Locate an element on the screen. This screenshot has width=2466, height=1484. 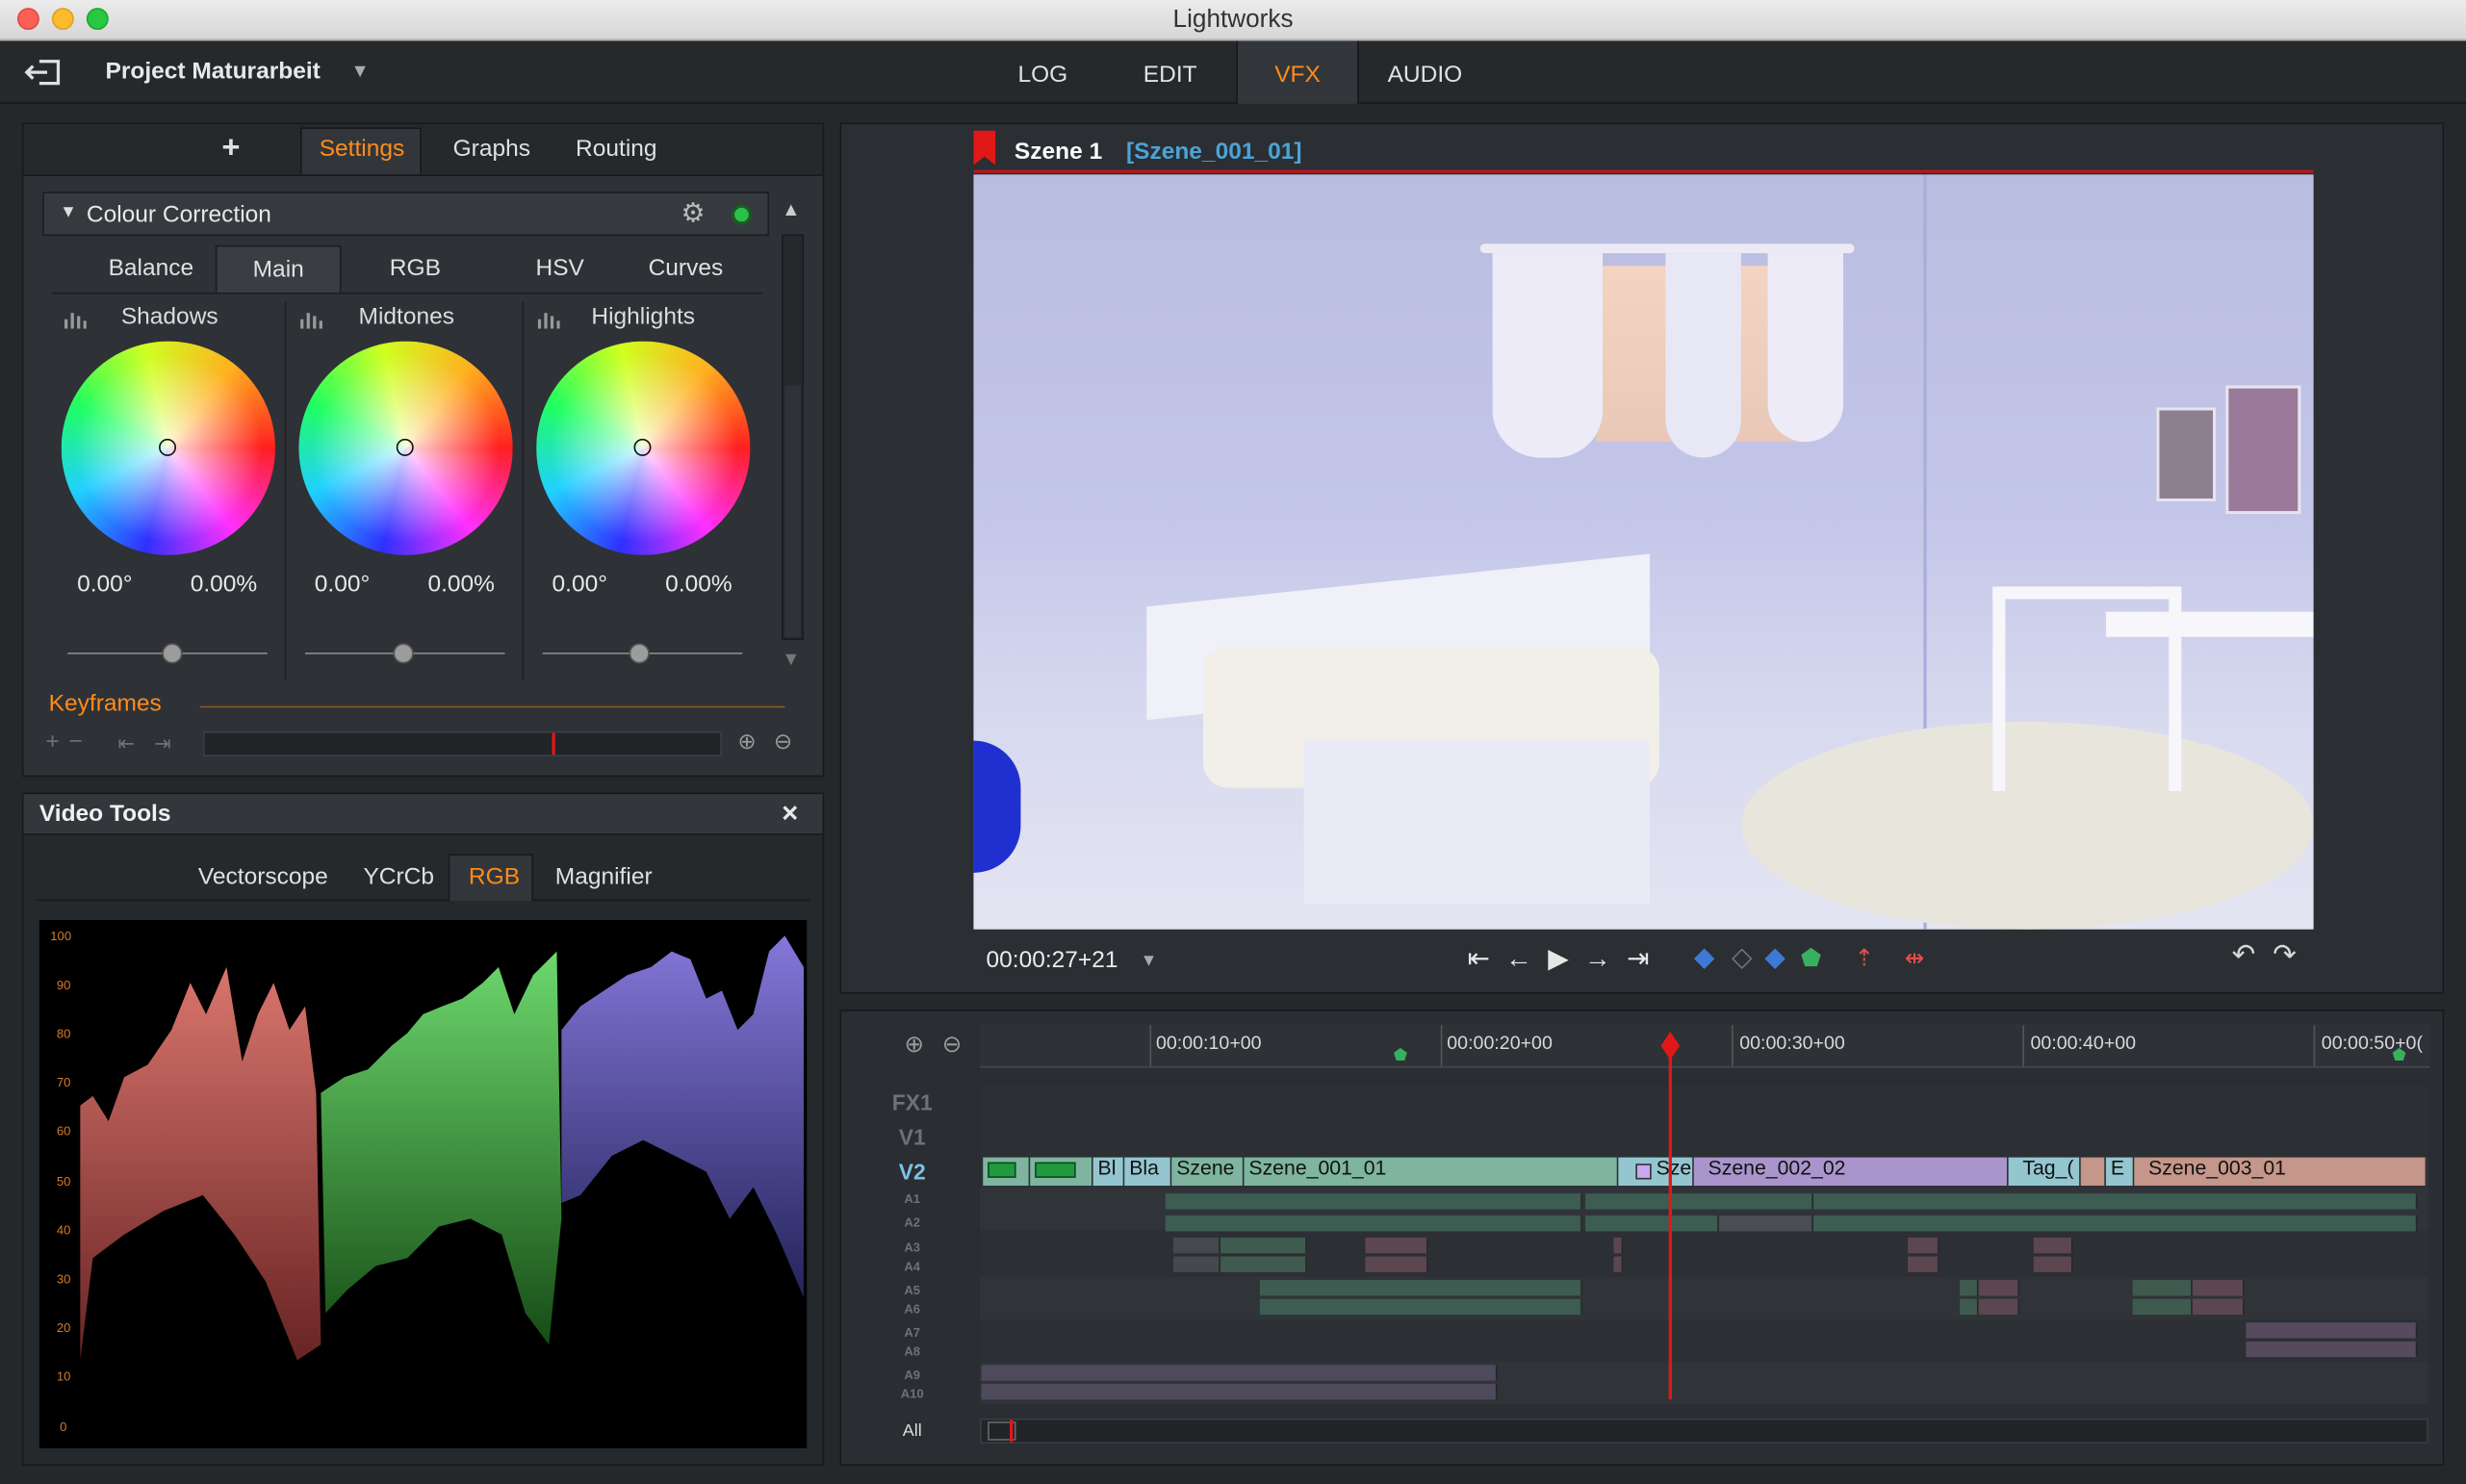
tab-ycrcb: YCrCb is located at coordinates (398, 877).